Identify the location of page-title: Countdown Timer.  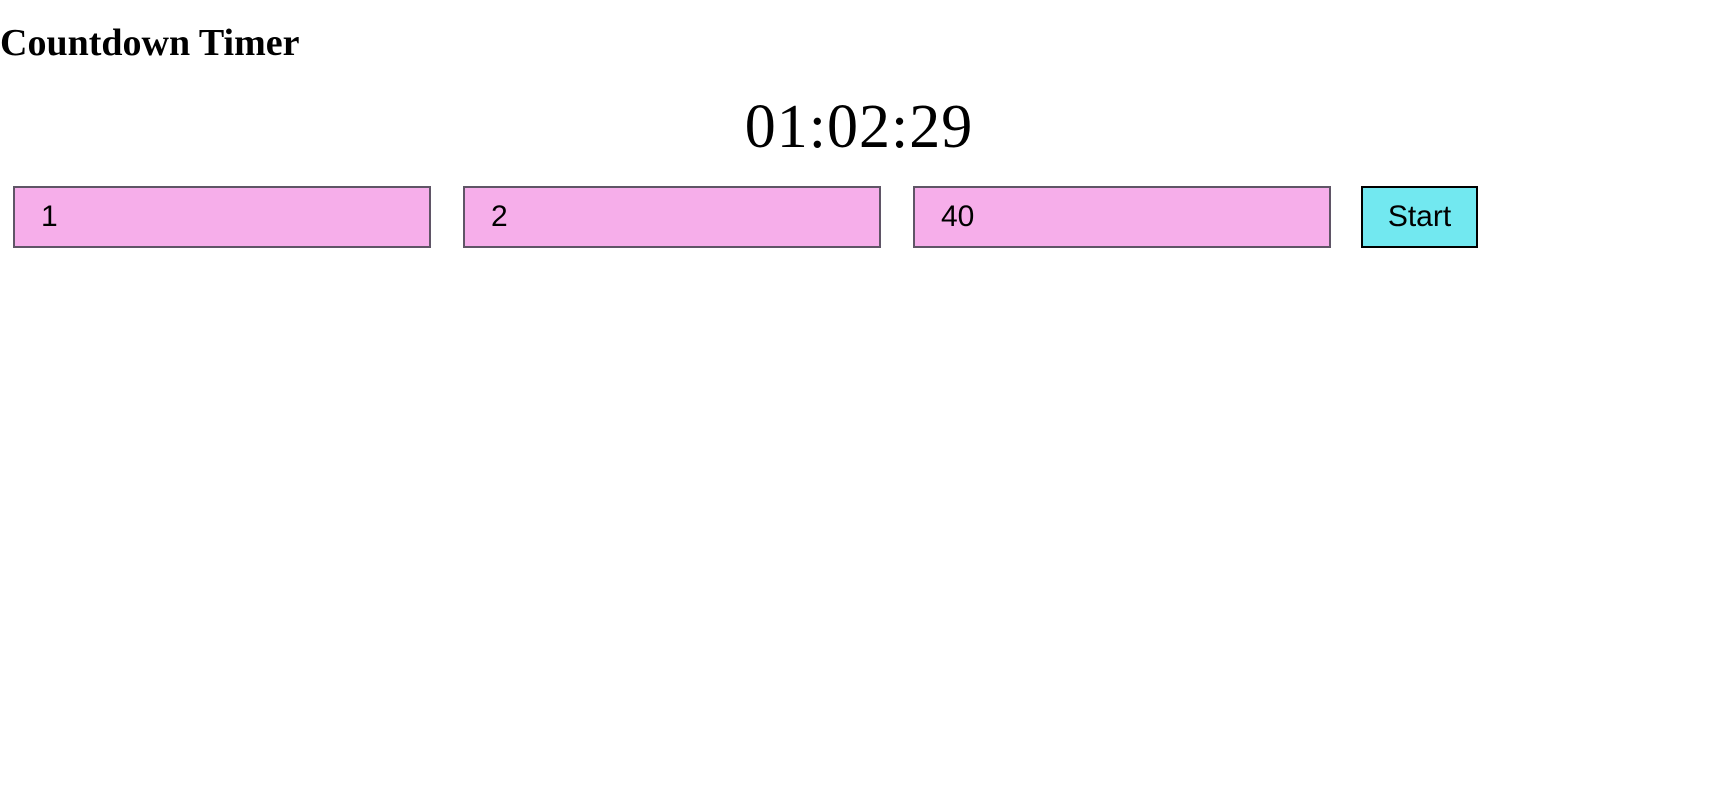
(150, 43).